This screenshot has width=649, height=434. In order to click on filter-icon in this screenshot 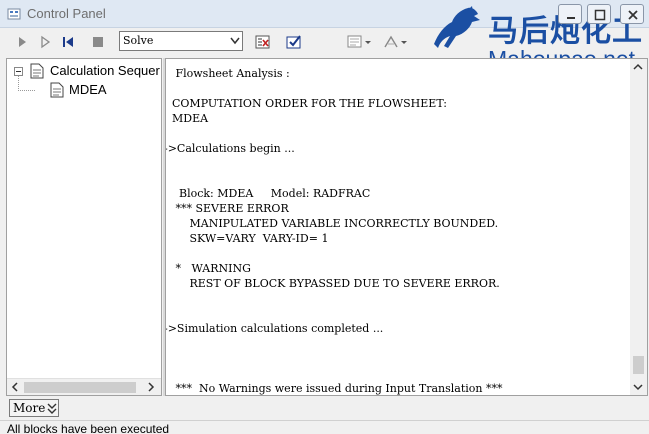, I will do `click(391, 42)`.